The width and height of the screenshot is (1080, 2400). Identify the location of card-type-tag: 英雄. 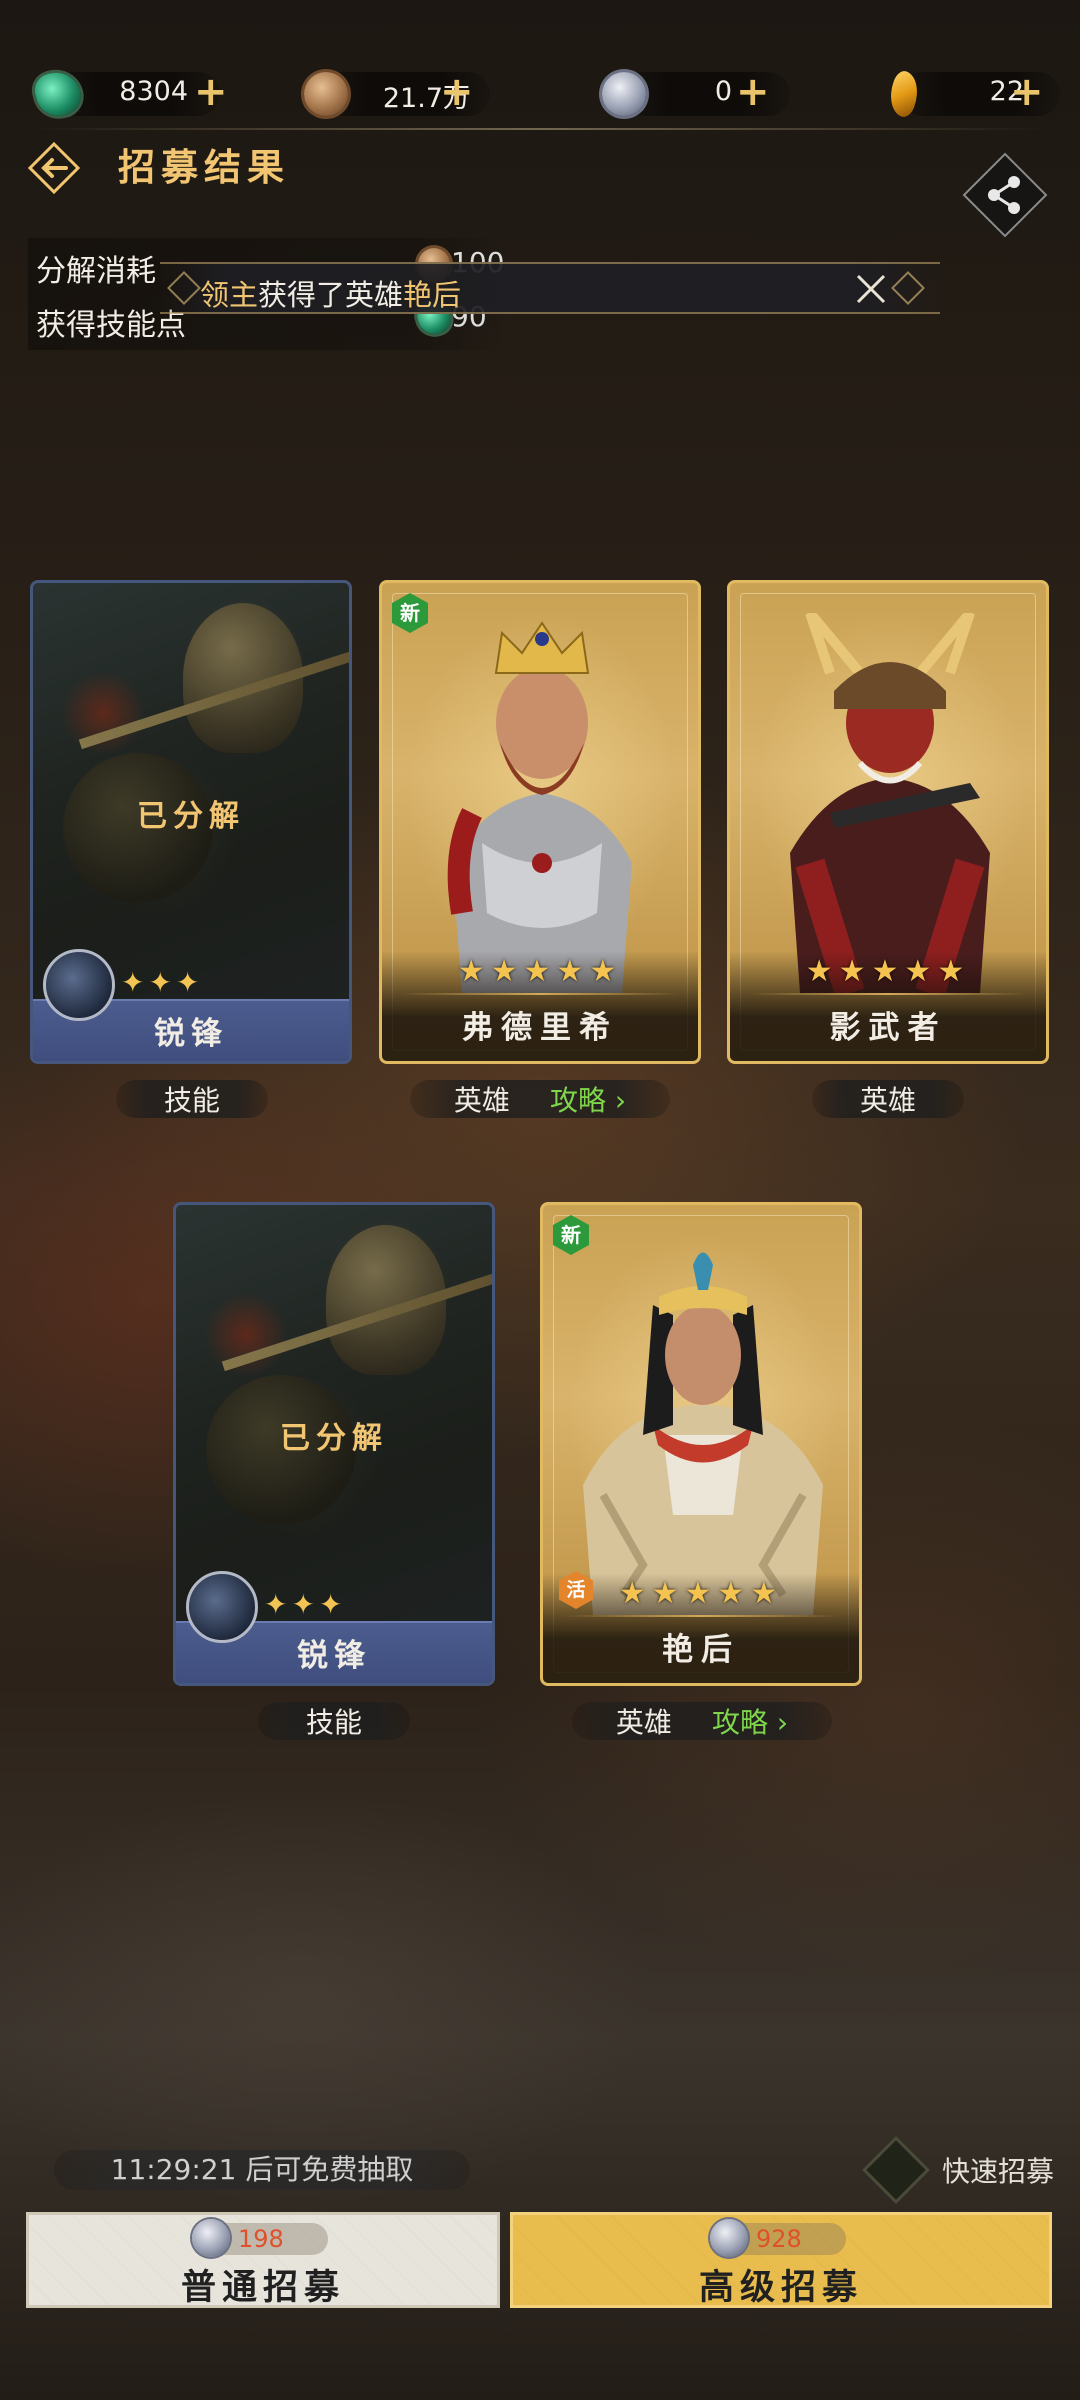
(888, 1099).